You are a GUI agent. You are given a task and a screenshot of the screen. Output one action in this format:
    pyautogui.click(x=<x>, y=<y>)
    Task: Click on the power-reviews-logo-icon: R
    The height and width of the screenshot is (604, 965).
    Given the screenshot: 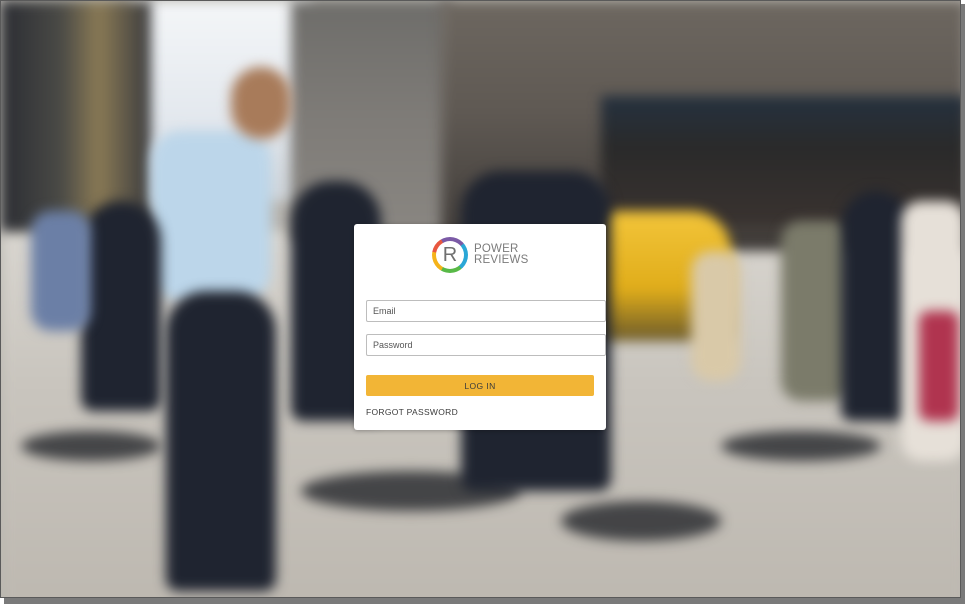 What is the action you would take?
    pyautogui.click(x=450, y=255)
    